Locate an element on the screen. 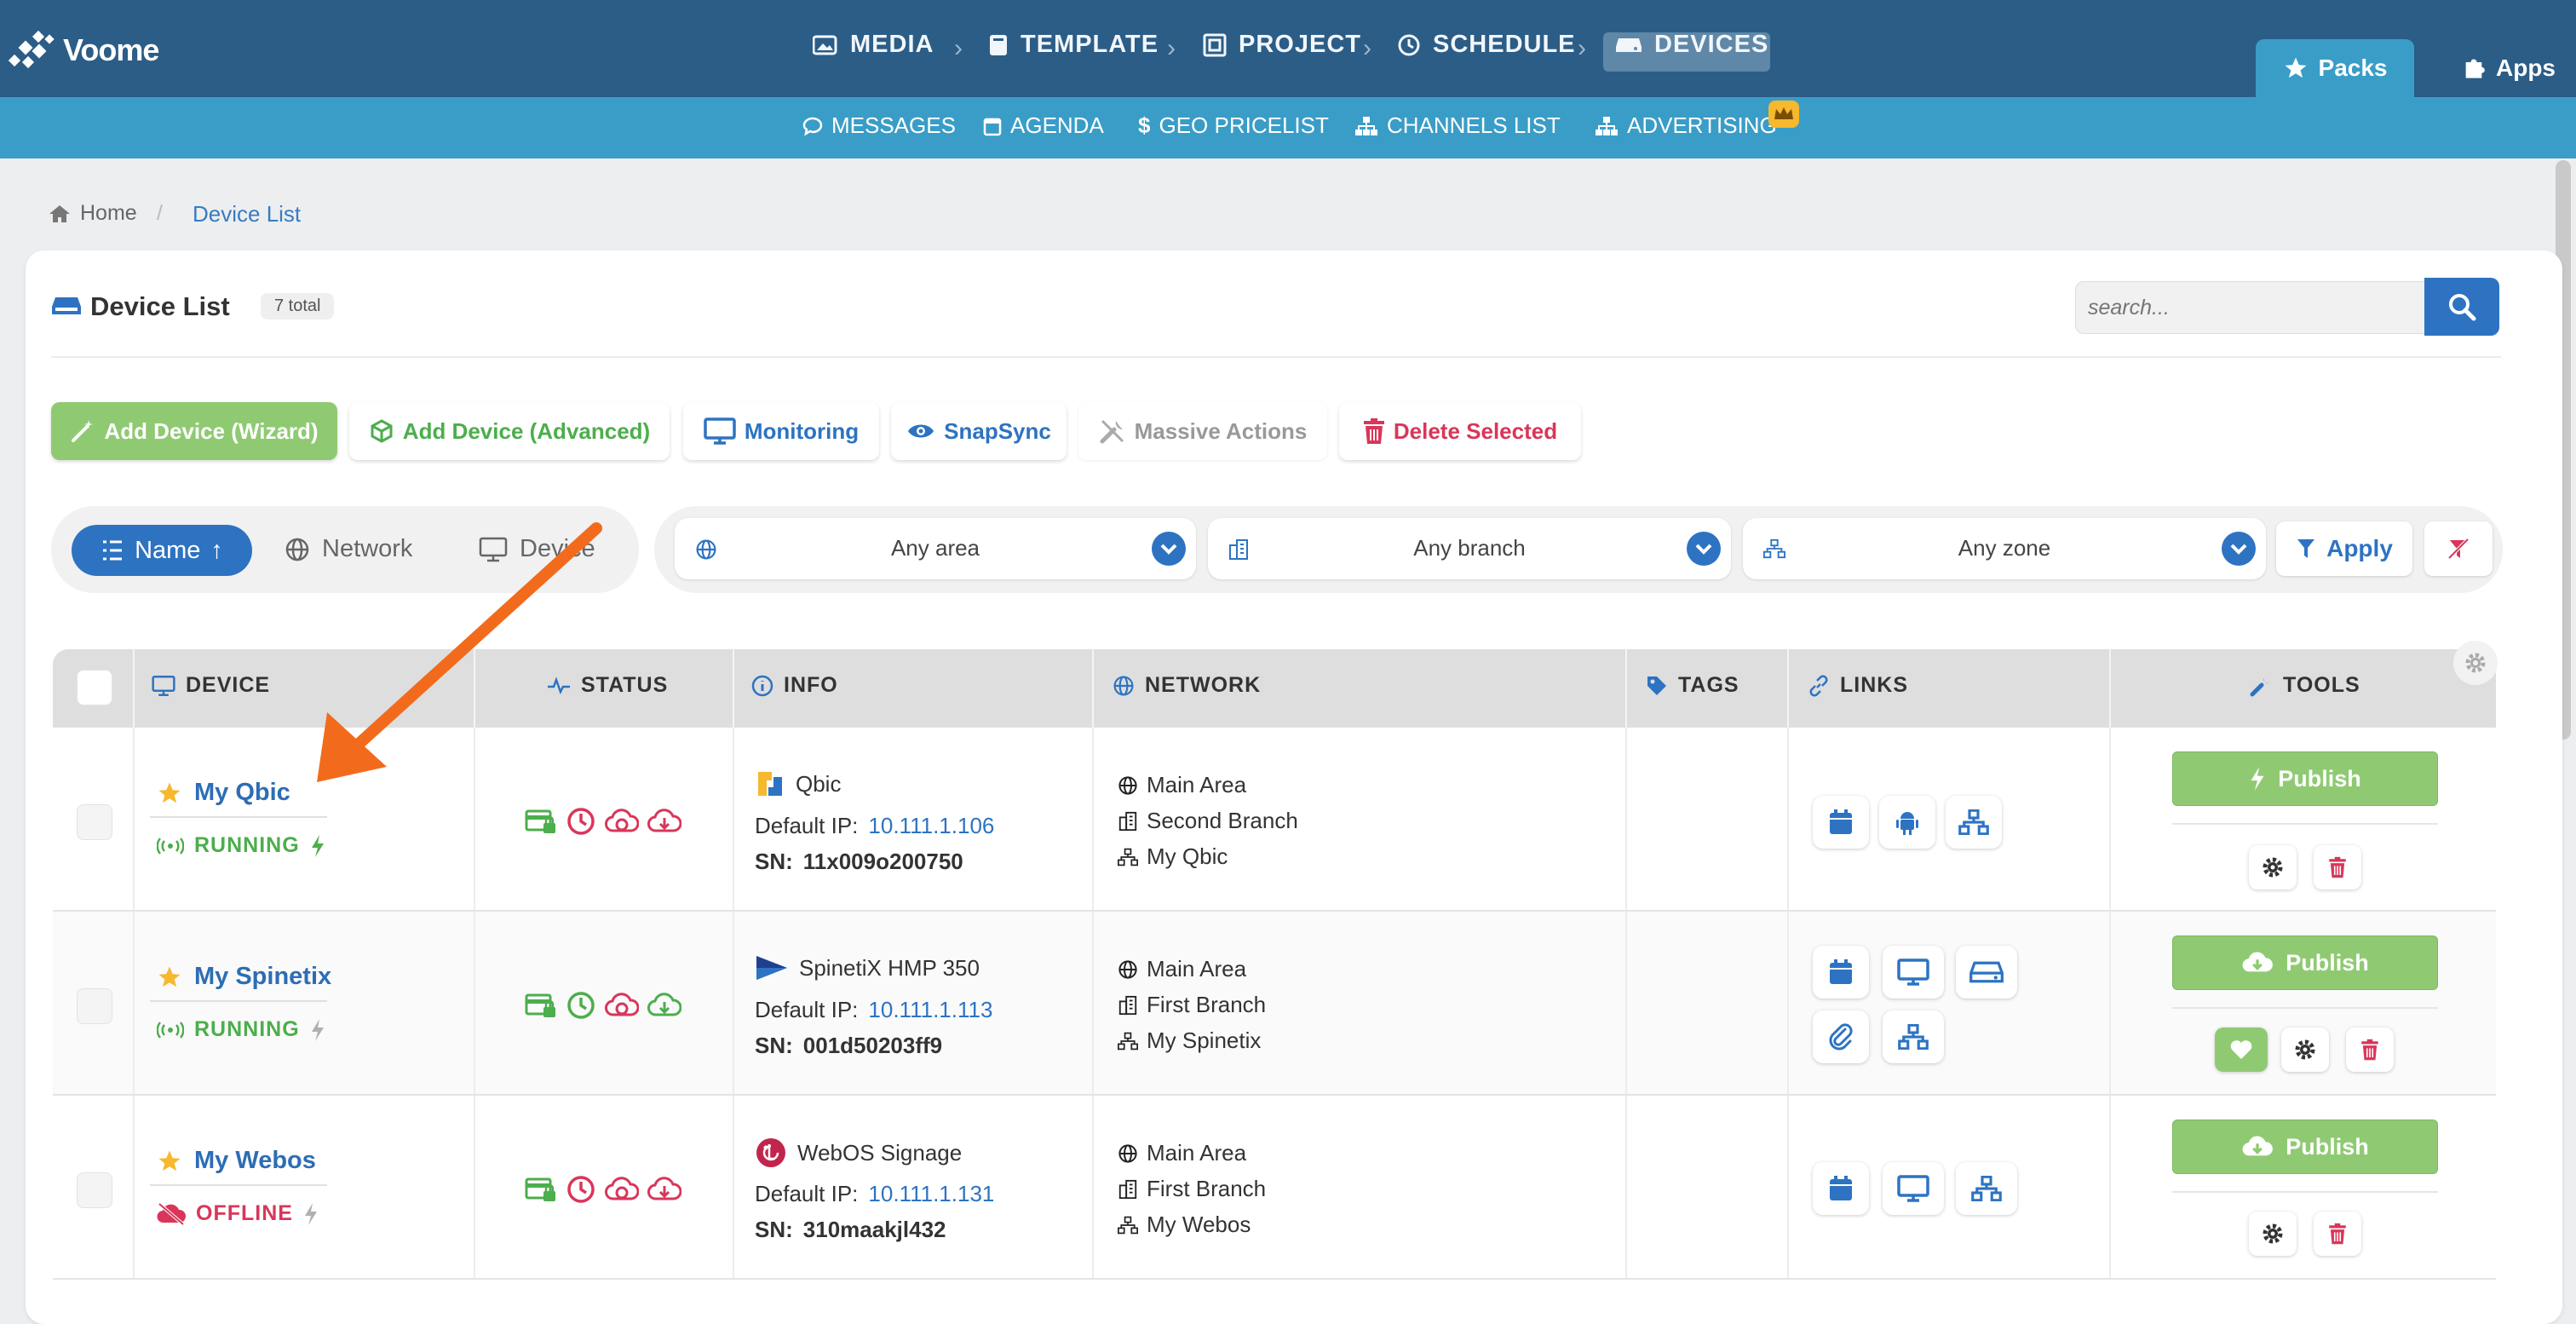 This screenshot has width=2576, height=1324. column-header-network-label: NETWORK is located at coordinates (1203, 685).